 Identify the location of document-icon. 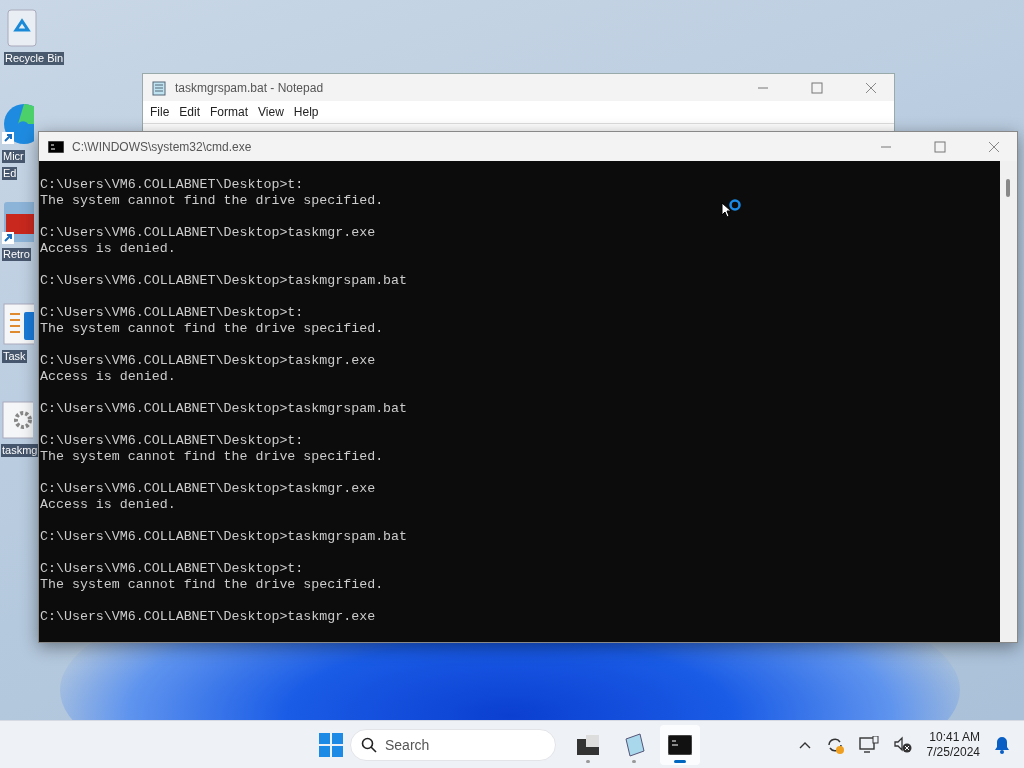
(18, 324).